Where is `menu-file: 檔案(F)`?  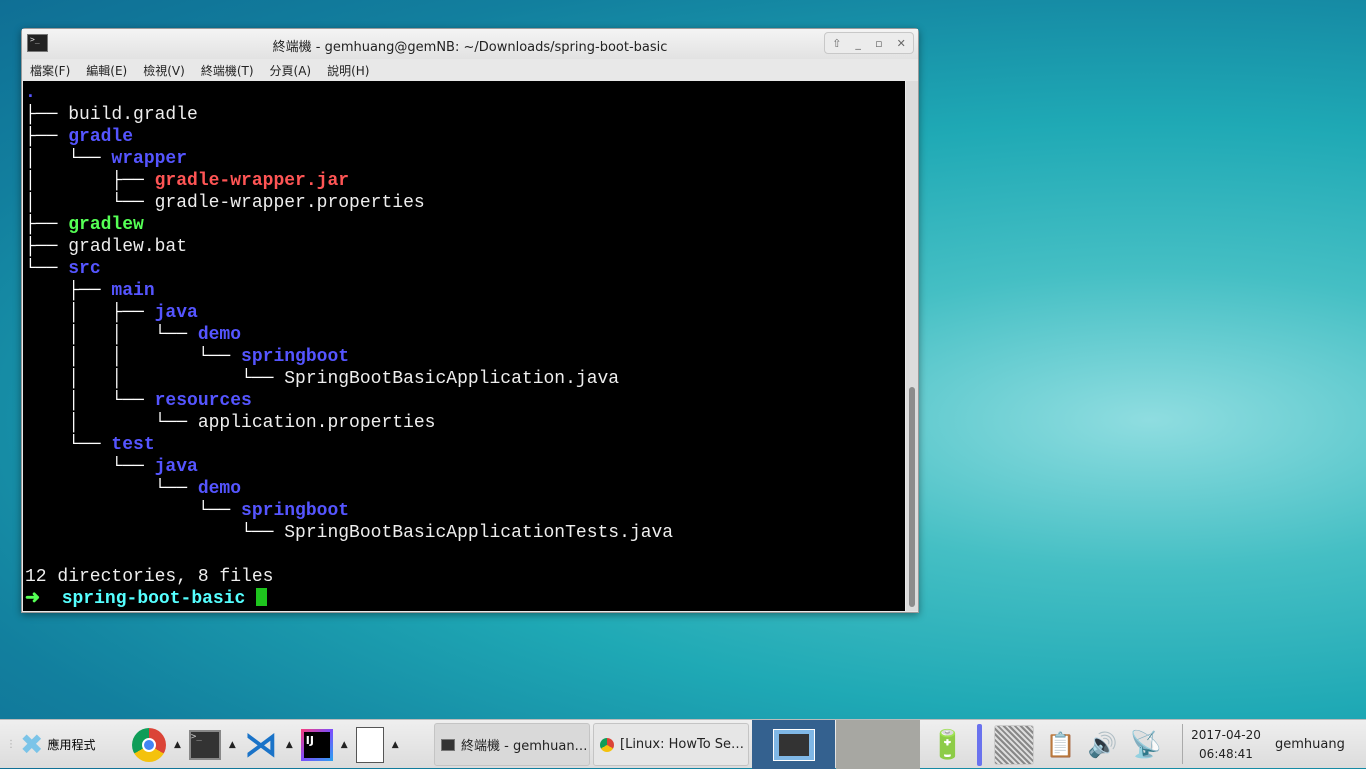
menu-file: 檔案(F) is located at coordinates (50, 70).